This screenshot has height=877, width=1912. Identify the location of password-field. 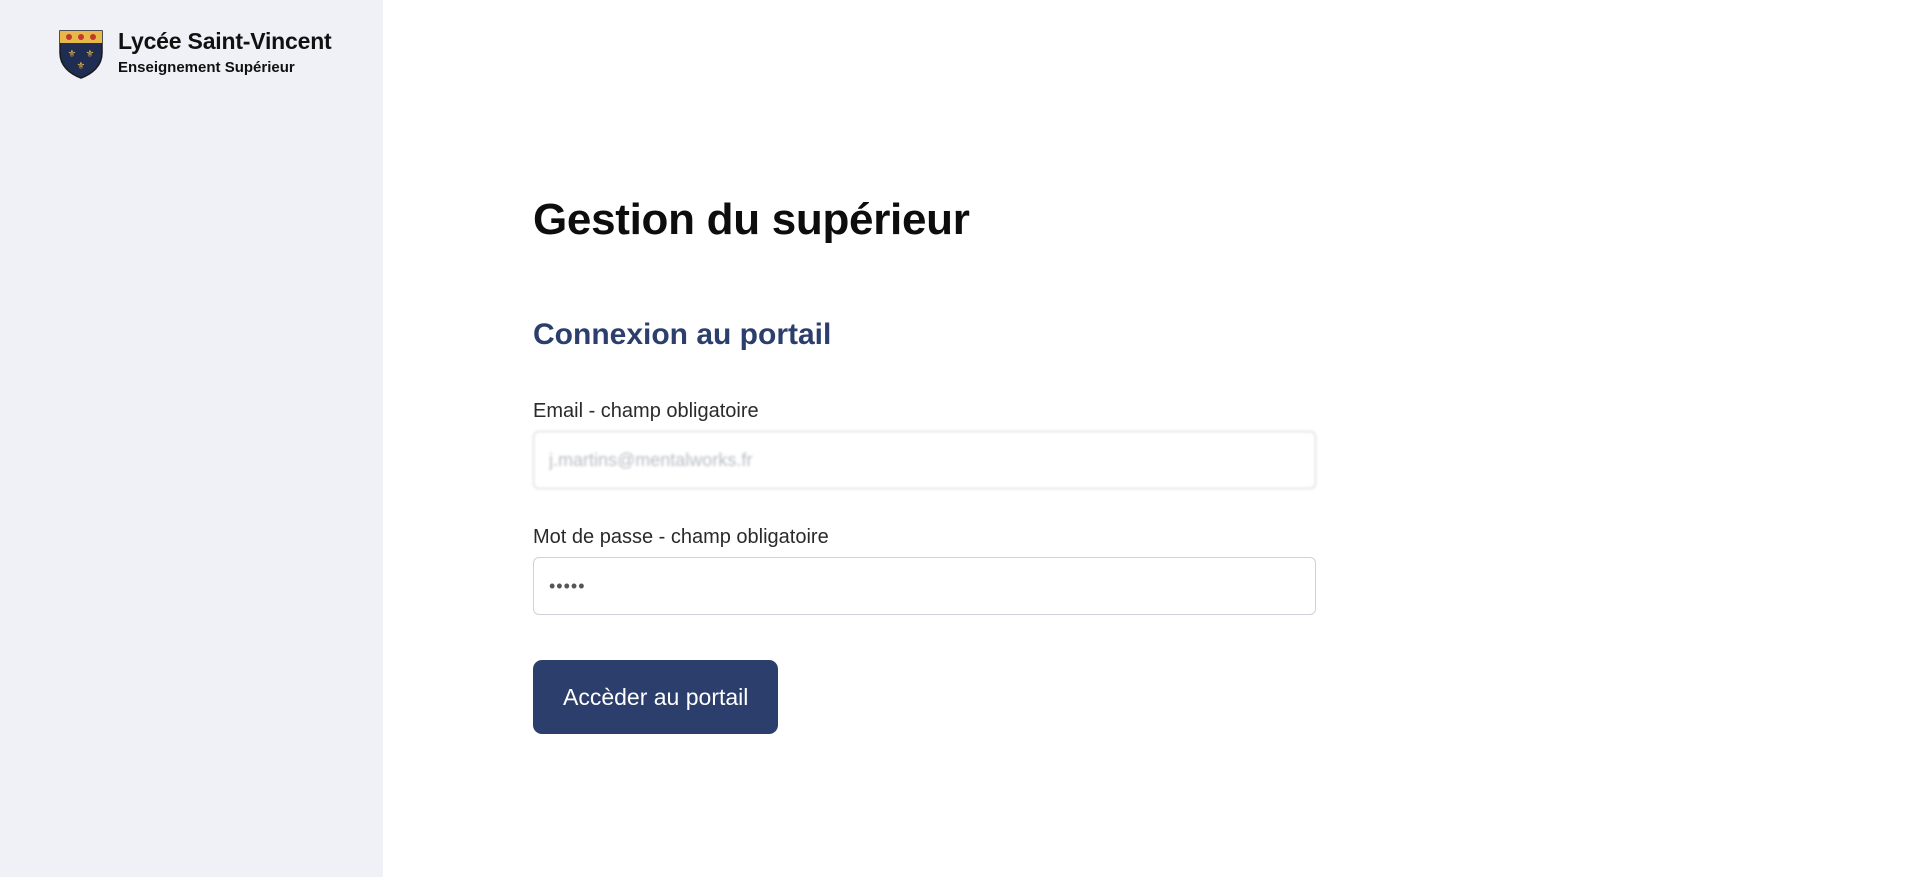
(924, 586).